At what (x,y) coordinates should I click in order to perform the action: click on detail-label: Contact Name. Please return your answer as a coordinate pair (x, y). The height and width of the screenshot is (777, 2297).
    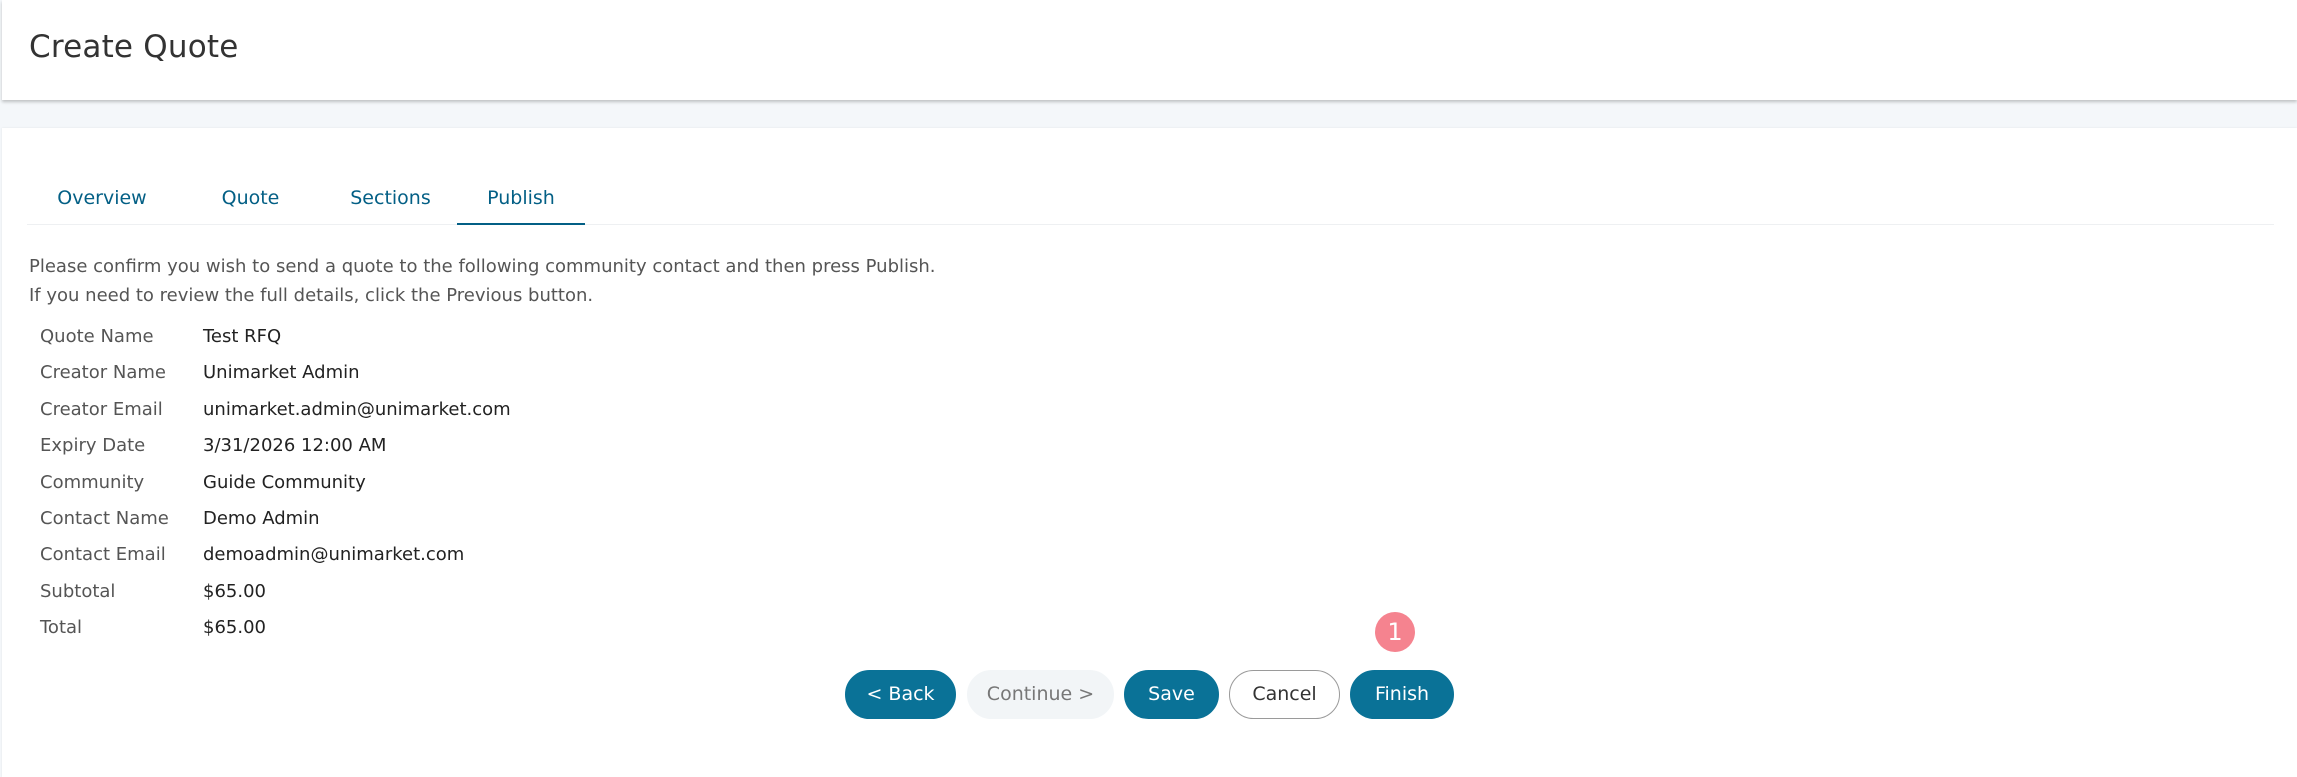
    Looking at the image, I should click on (104, 518).